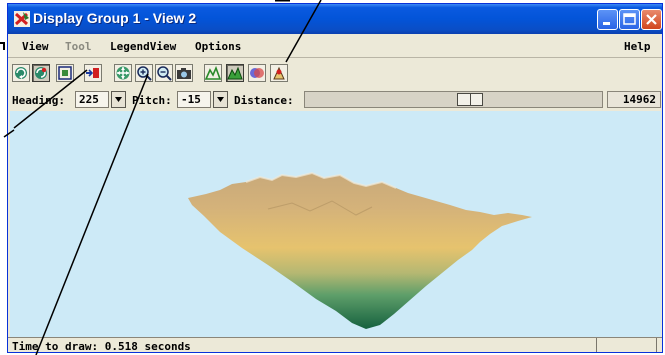  I want to click on close-button, so click(651, 19).